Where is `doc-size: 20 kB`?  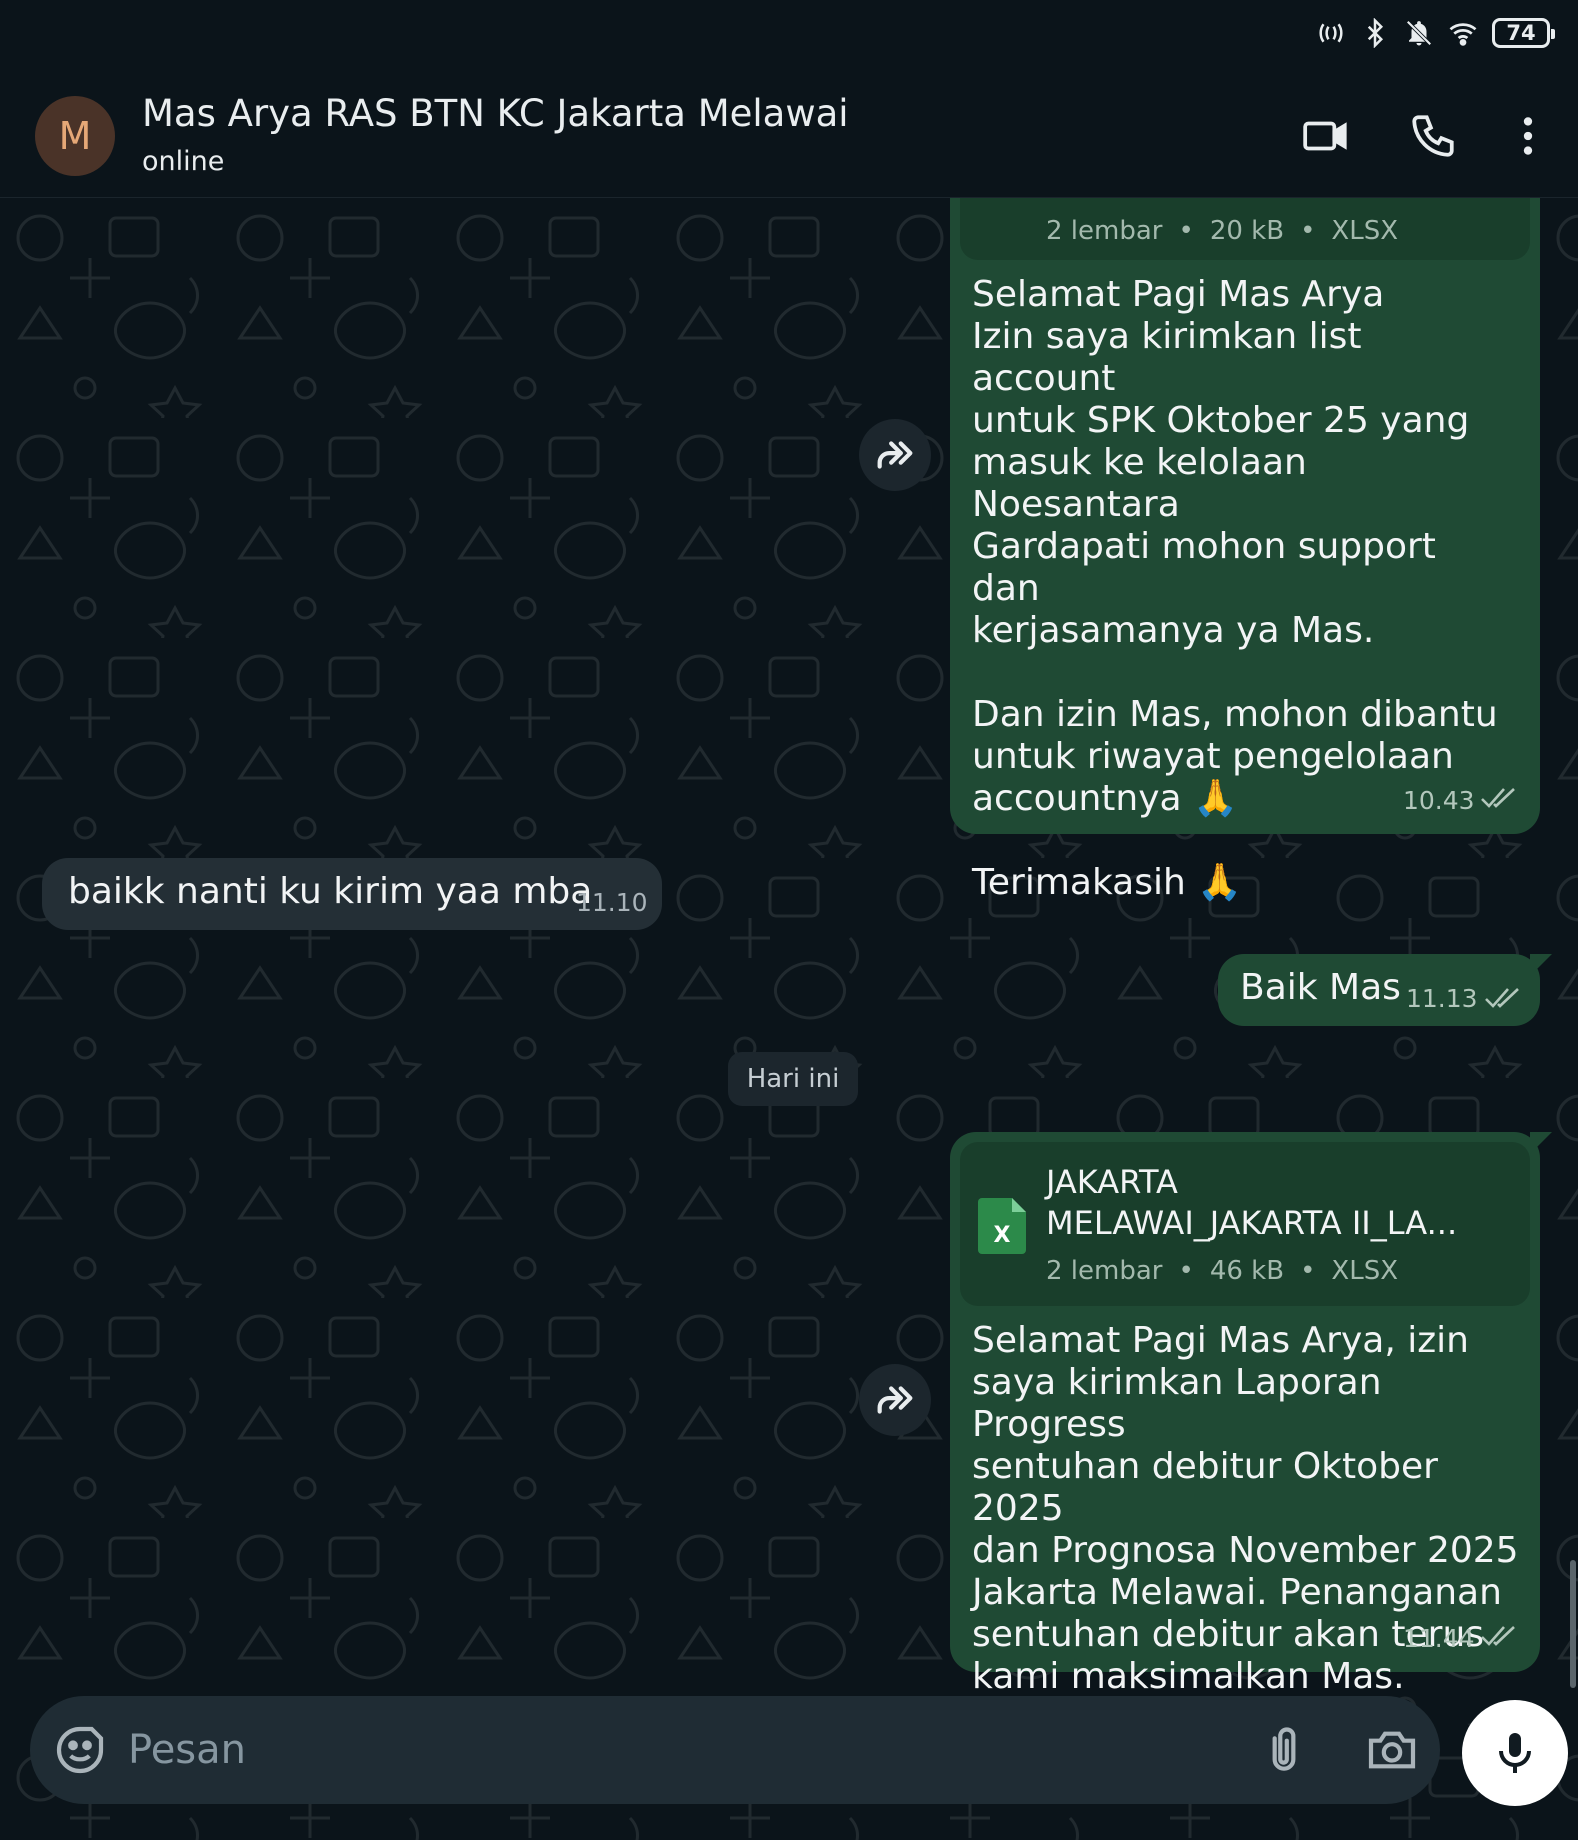
doc-size: 20 kB is located at coordinates (1247, 231).